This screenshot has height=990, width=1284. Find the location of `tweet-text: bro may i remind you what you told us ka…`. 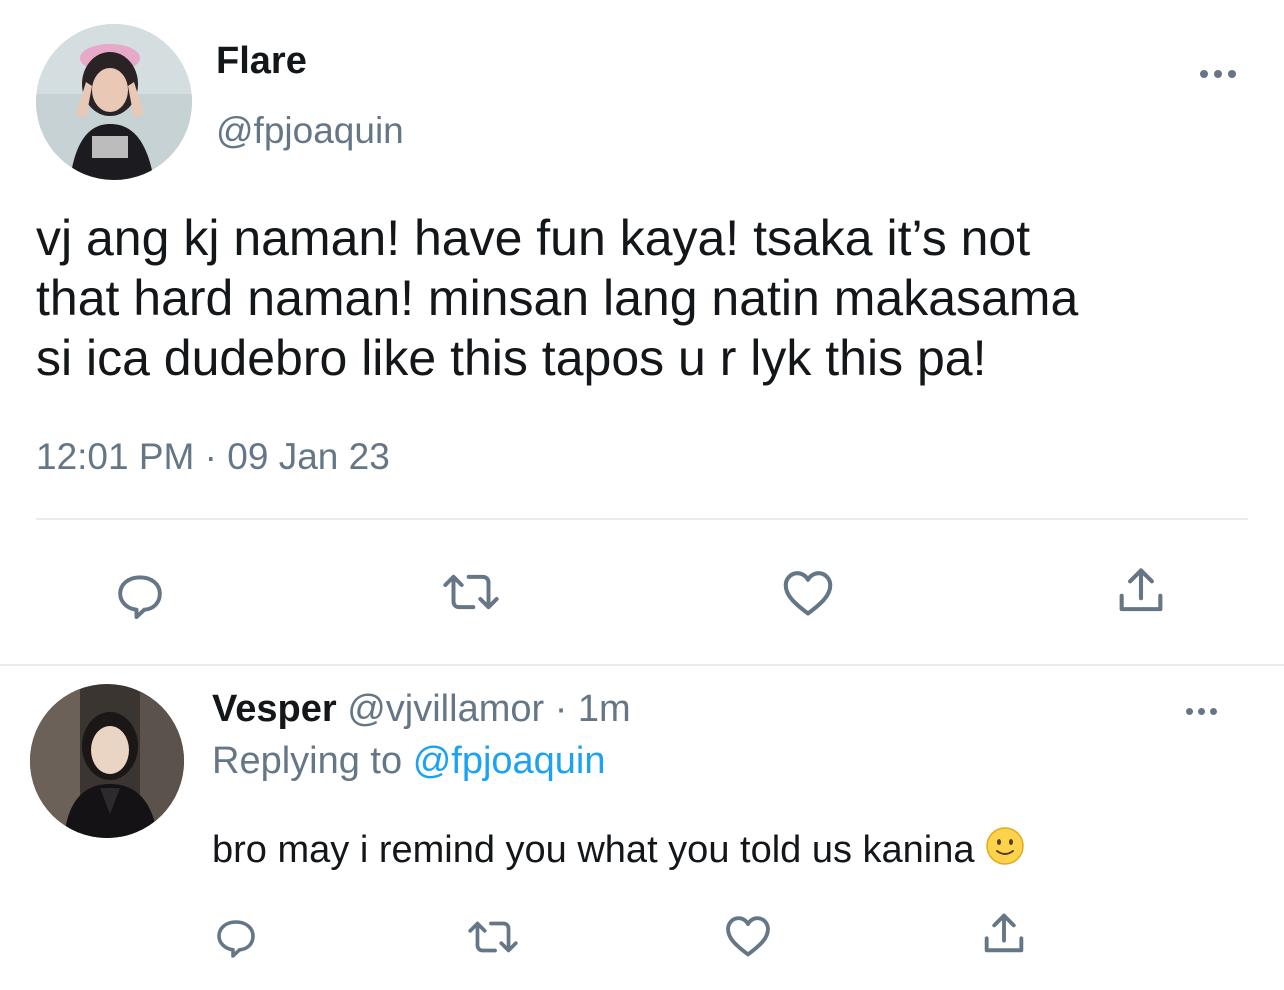

tweet-text: bro may i remind you what you told us ka… is located at coordinates (593, 850).